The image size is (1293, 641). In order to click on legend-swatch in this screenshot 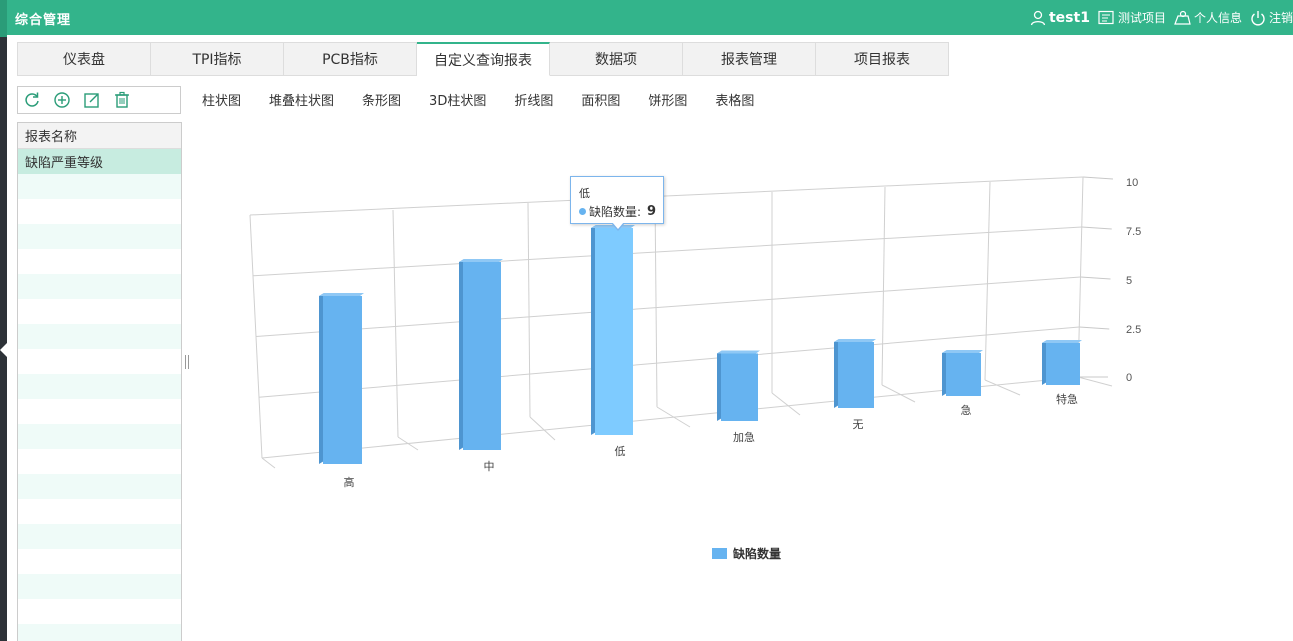, I will do `click(719, 553)`.